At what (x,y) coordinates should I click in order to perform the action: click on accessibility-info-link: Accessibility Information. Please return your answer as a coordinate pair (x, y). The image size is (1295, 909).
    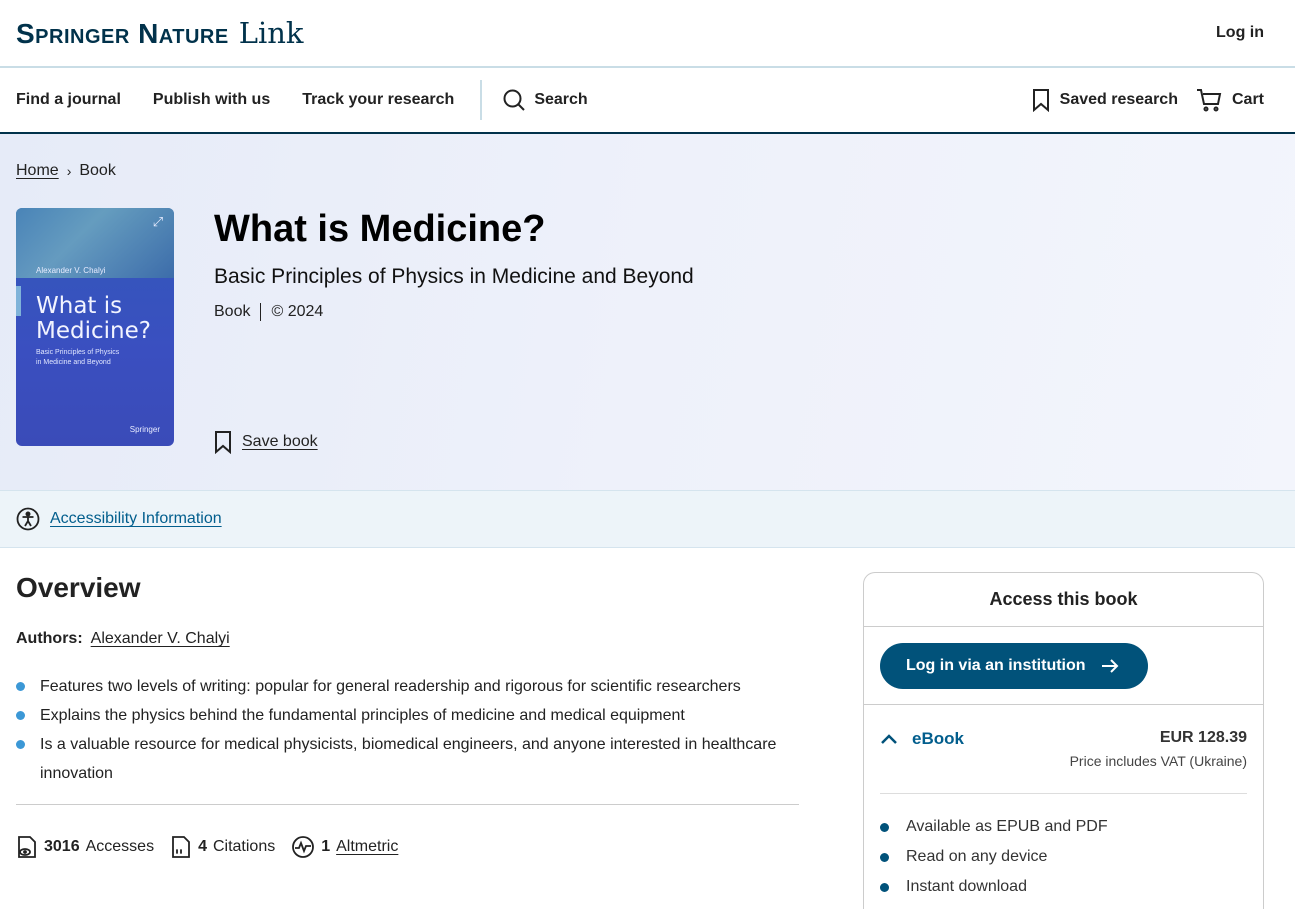
    Looking at the image, I should click on (136, 519).